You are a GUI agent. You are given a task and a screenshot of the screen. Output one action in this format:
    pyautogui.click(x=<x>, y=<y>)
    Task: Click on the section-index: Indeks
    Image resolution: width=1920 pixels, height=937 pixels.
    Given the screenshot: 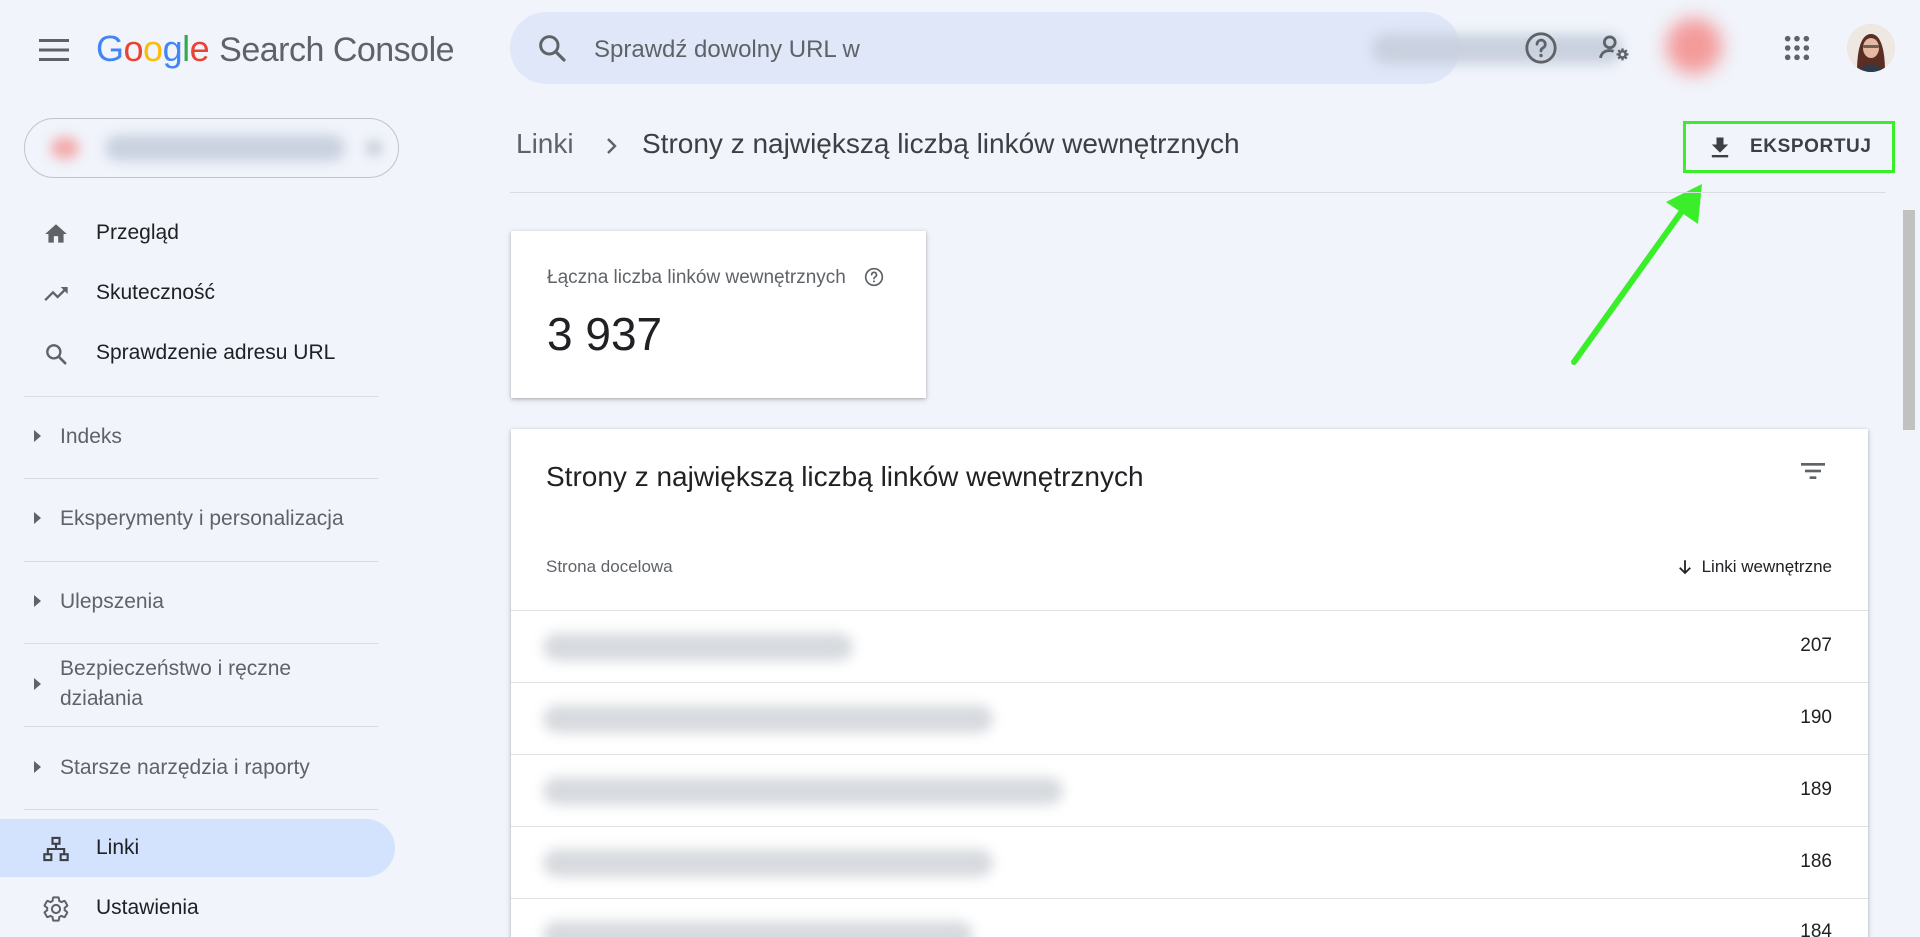 What is the action you would take?
    pyautogui.click(x=190, y=440)
    